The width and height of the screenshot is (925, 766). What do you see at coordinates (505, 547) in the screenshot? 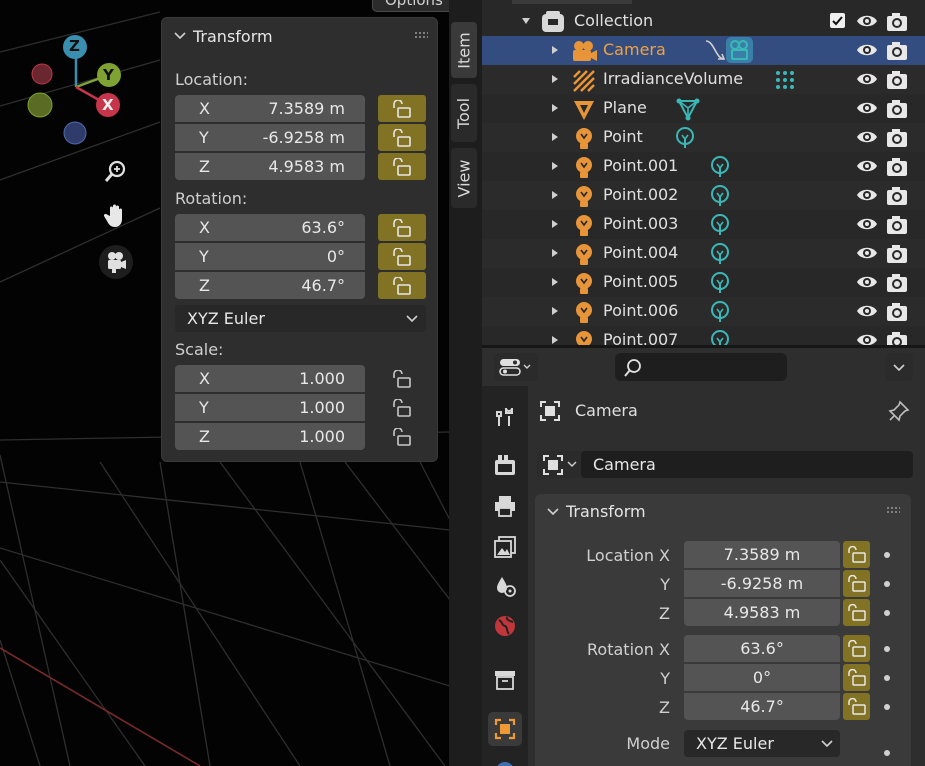
I see `tab-view-layer` at bounding box center [505, 547].